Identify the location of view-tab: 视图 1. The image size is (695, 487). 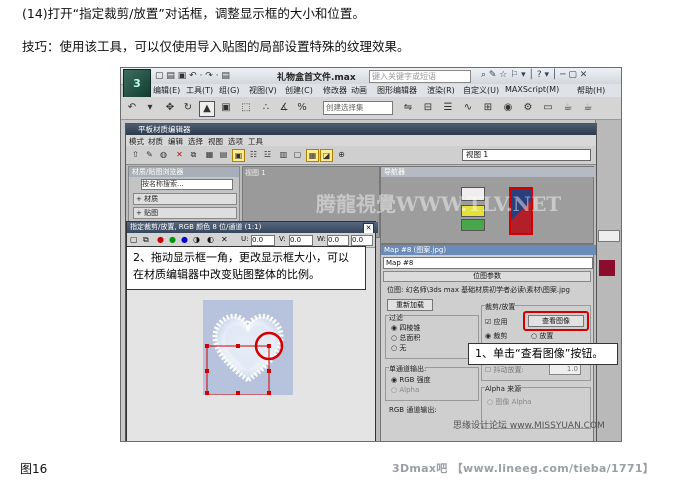
(255, 173).